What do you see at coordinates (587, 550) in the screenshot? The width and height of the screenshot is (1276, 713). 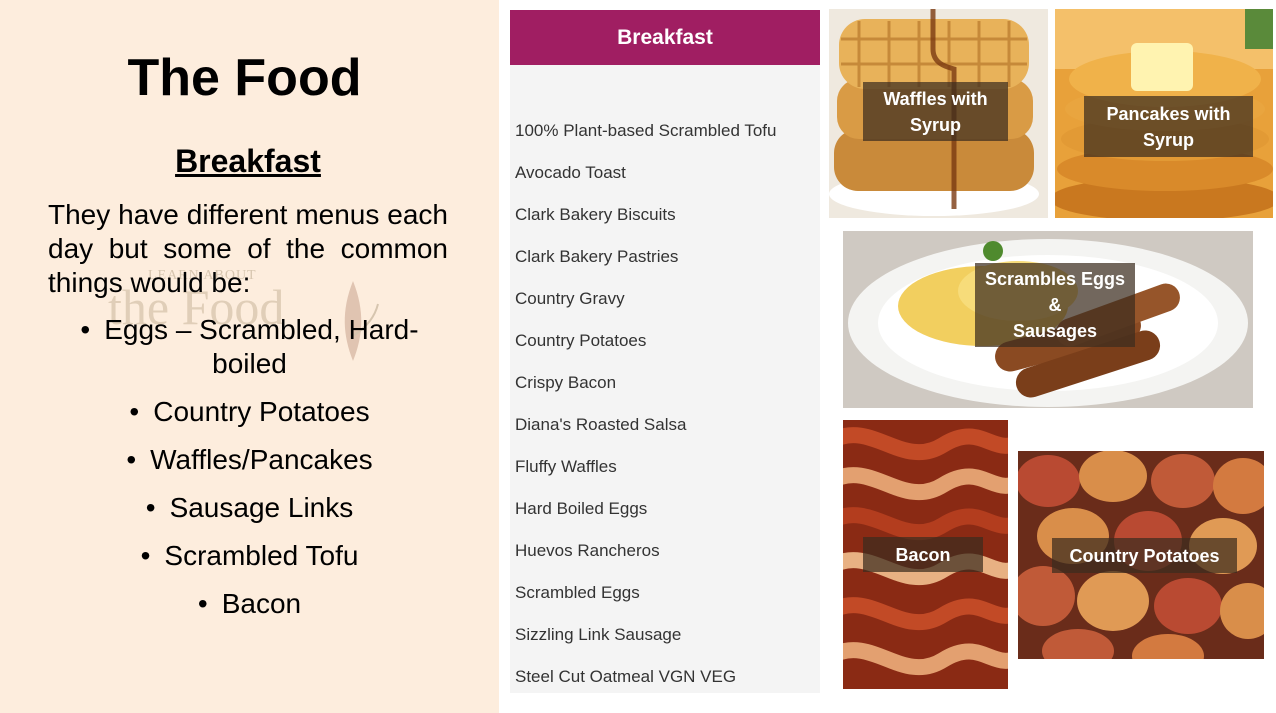 I see `menu-item: Huevos Rancheros` at bounding box center [587, 550].